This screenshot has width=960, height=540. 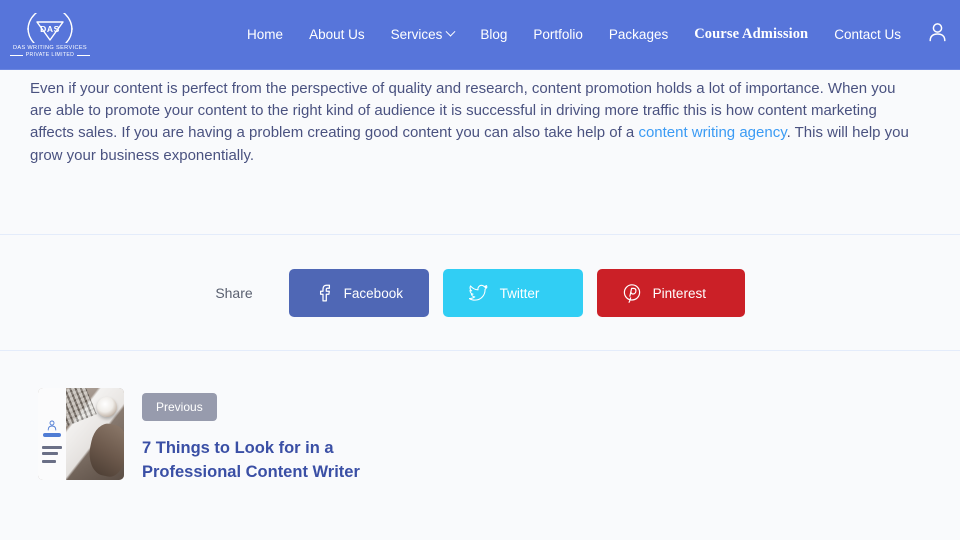 I want to click on nav-label: Contact Us, so click(x=867, y=34).